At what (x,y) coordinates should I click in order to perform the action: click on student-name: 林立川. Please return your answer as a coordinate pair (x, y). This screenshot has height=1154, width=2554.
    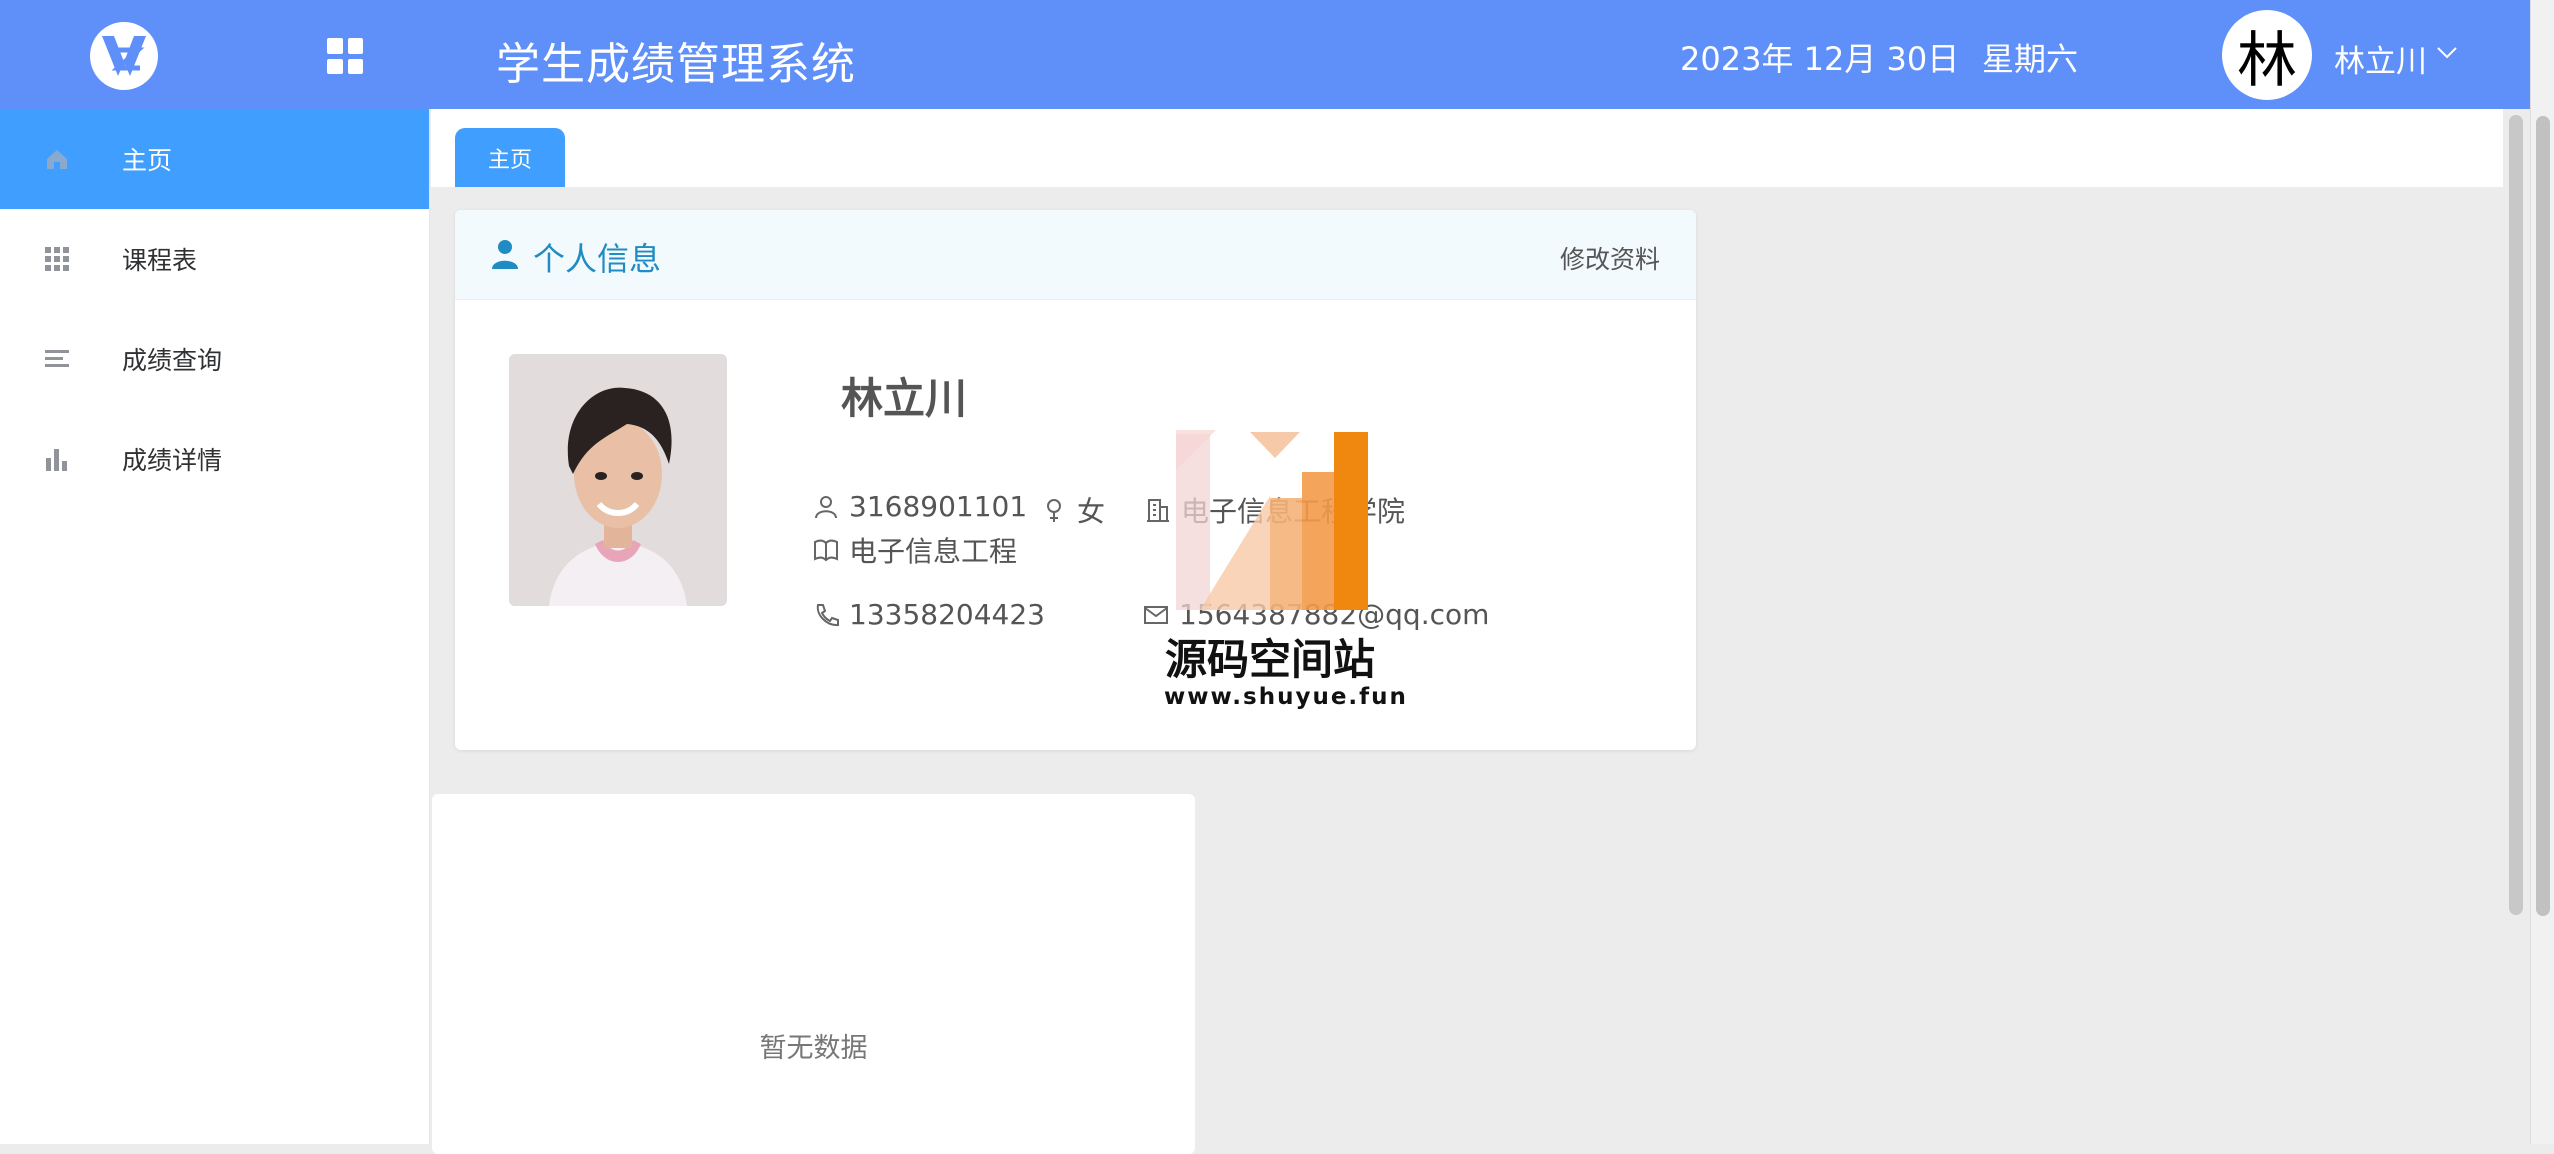
    Looking at the image, I should click on (904, 398).